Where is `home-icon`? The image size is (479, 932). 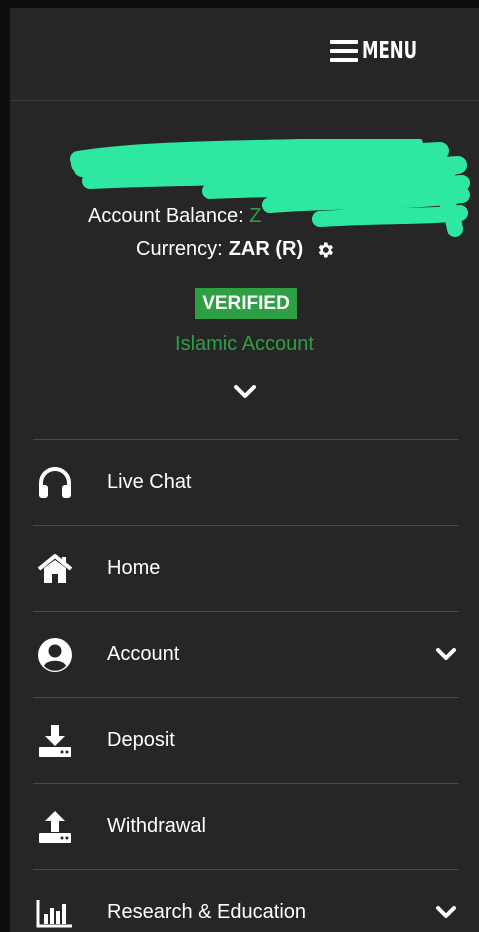
home-icon is located at coordinates (55, 569).